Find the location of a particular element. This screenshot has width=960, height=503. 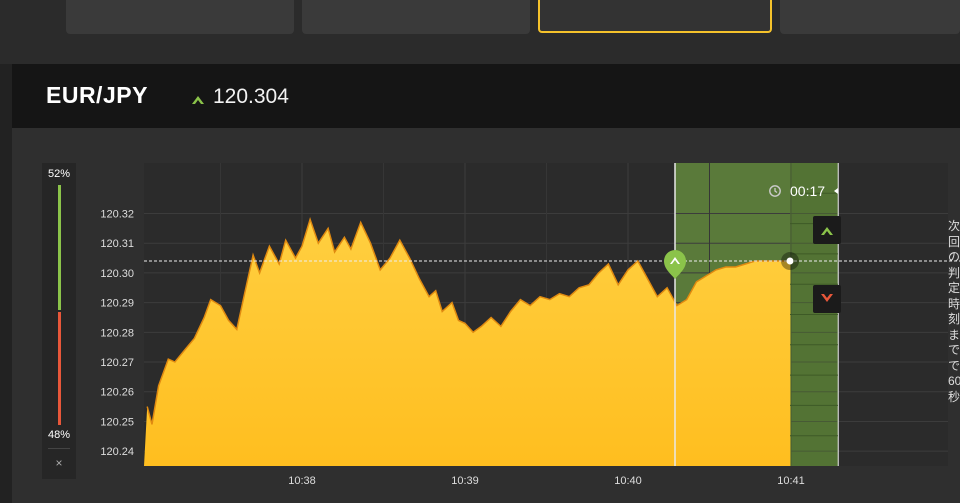

y-tick-label: 120.27 is located at coordinates (117, 363).